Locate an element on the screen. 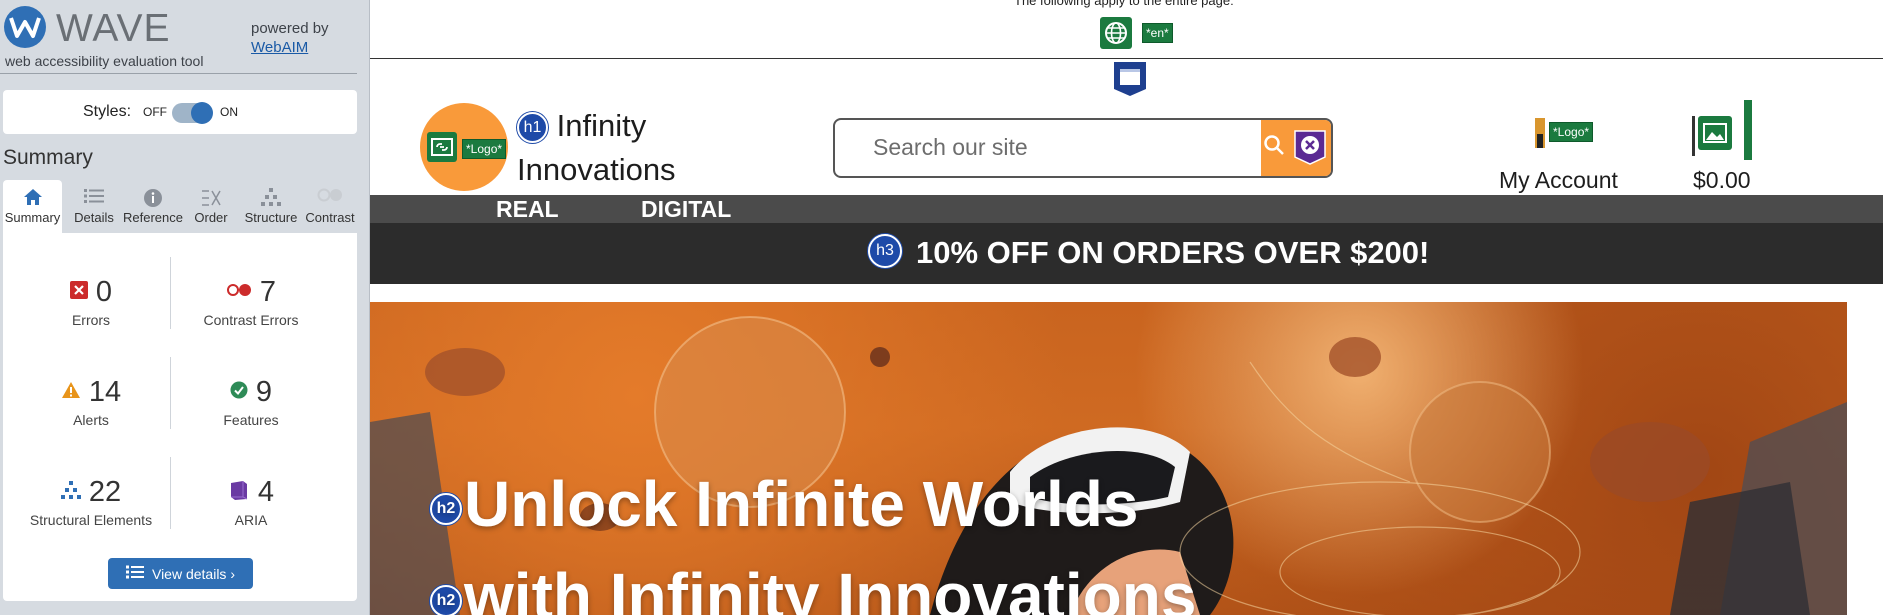 Image resolution: width=1883 pixels, height=615 pixels. info-icon is located at coordinates (153, 193).